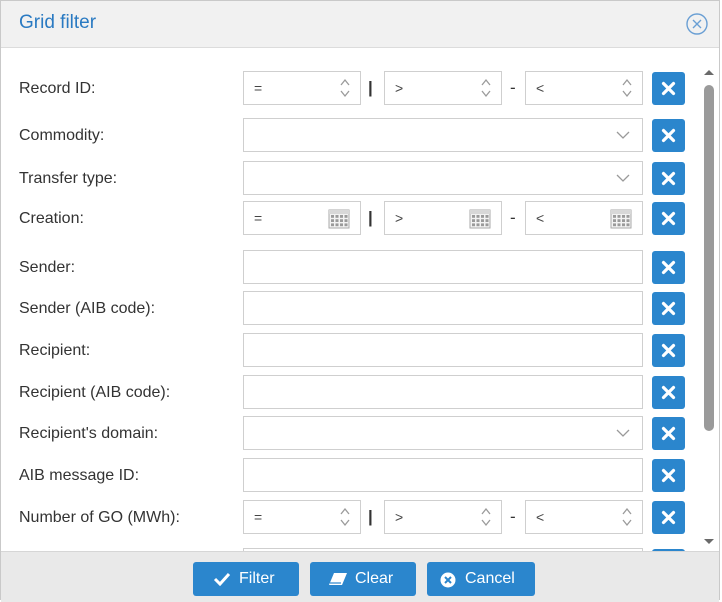 This screenshot has height=602, width=722. I want to click on filter-row: Transfer type:, so click(351, 179).